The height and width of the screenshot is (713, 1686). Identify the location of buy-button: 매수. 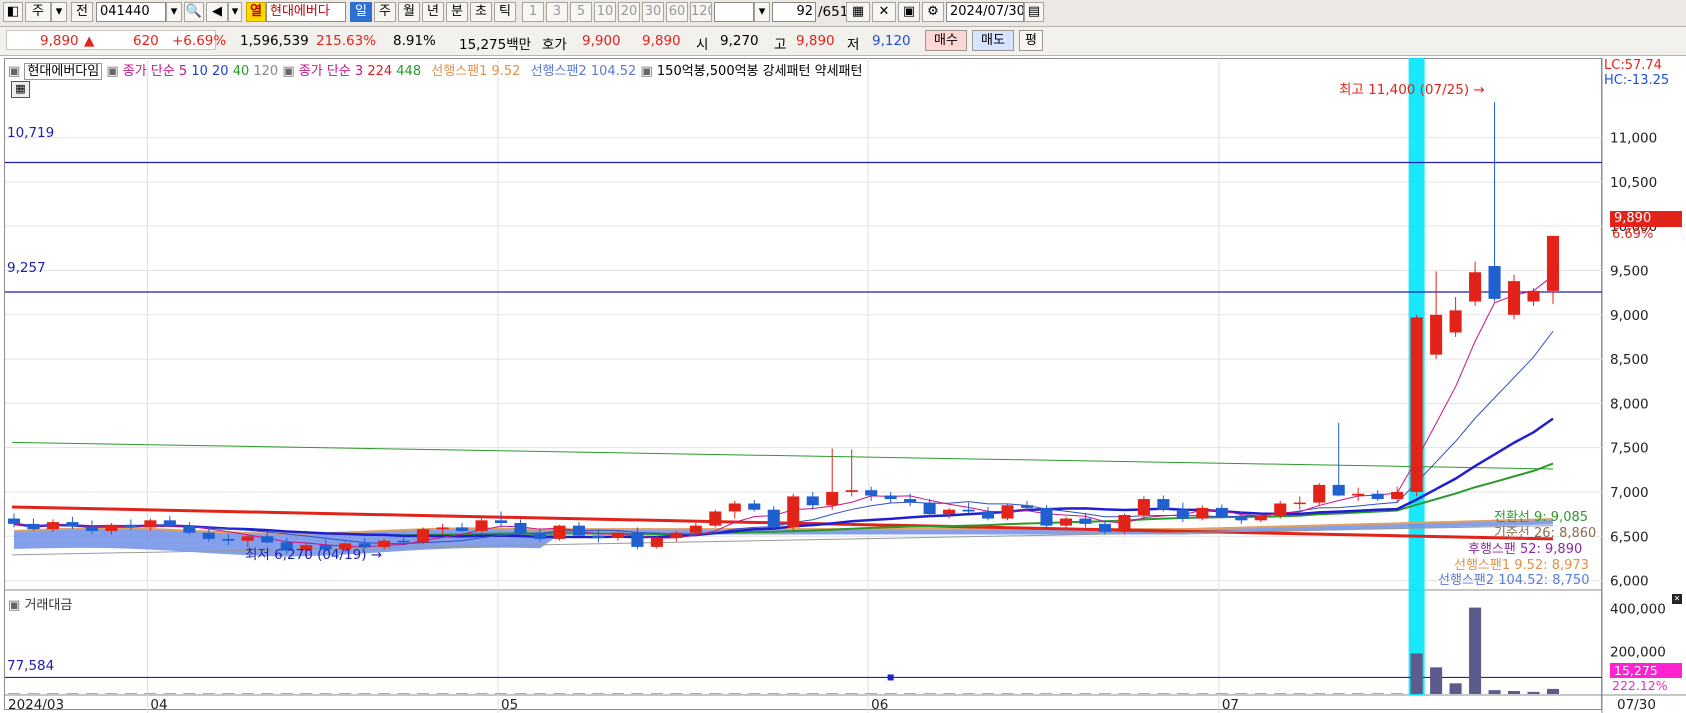
(946, 40).